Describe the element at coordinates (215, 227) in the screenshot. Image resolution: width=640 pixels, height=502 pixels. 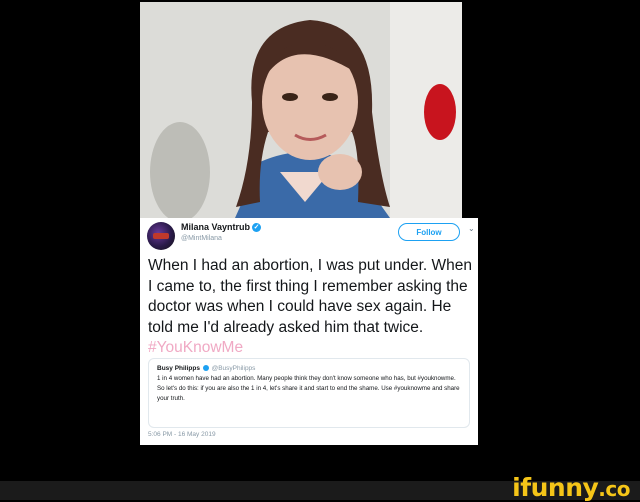
I see `author-name-text: Milana Vayntrub` at that location.